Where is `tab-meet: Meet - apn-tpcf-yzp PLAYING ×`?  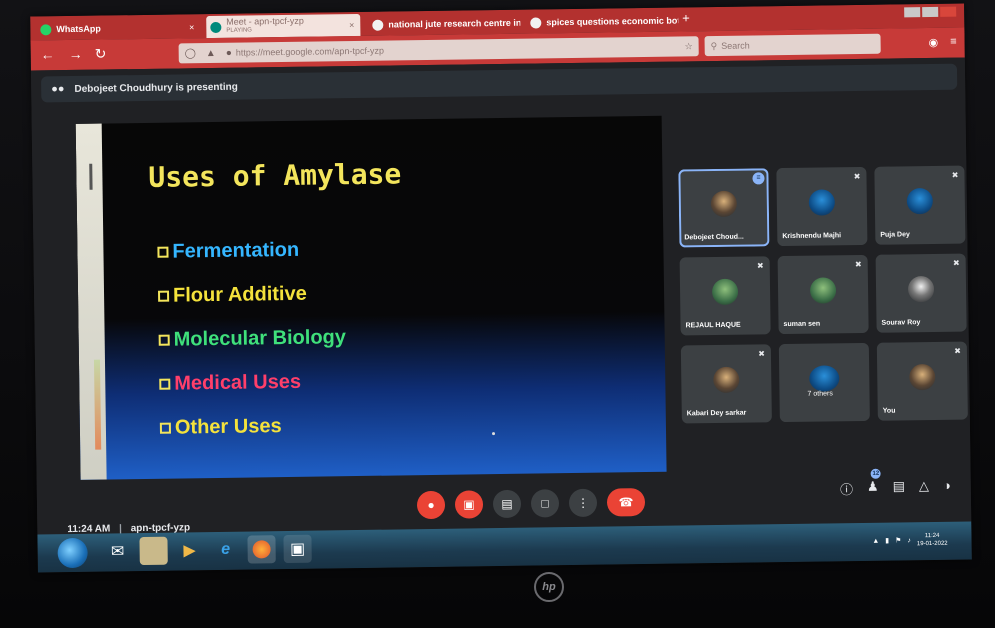
tab-meet: Meet - apn-tpcf-yzp PLAYING × is located at coordinates (283, 26).